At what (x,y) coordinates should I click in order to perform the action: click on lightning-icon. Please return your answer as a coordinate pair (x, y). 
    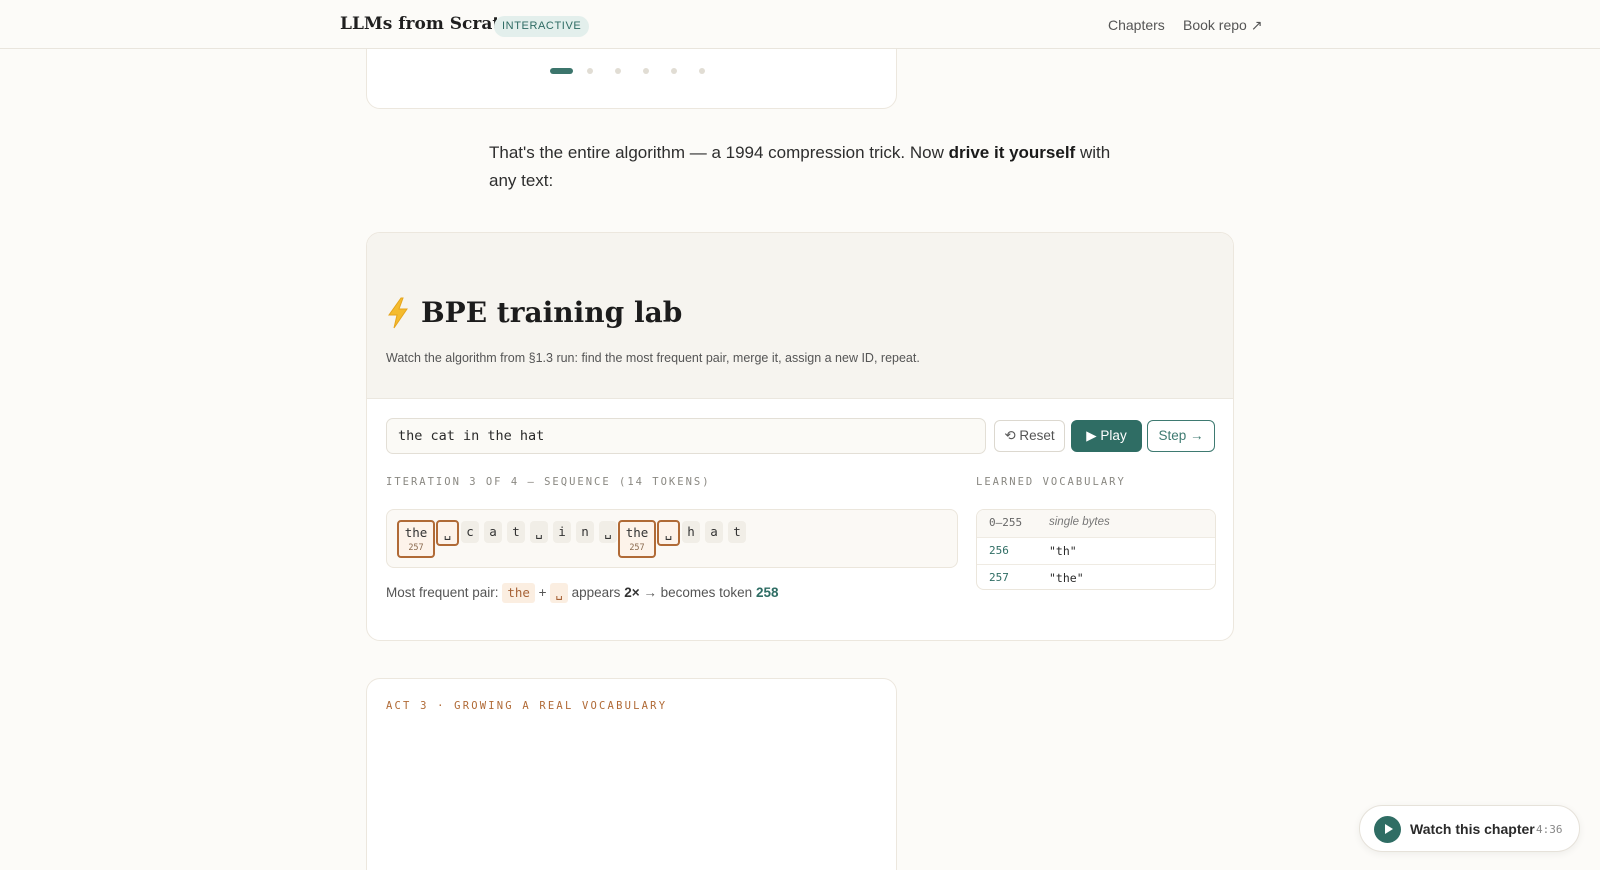
    Looking at the image, I should click on (398, 313).